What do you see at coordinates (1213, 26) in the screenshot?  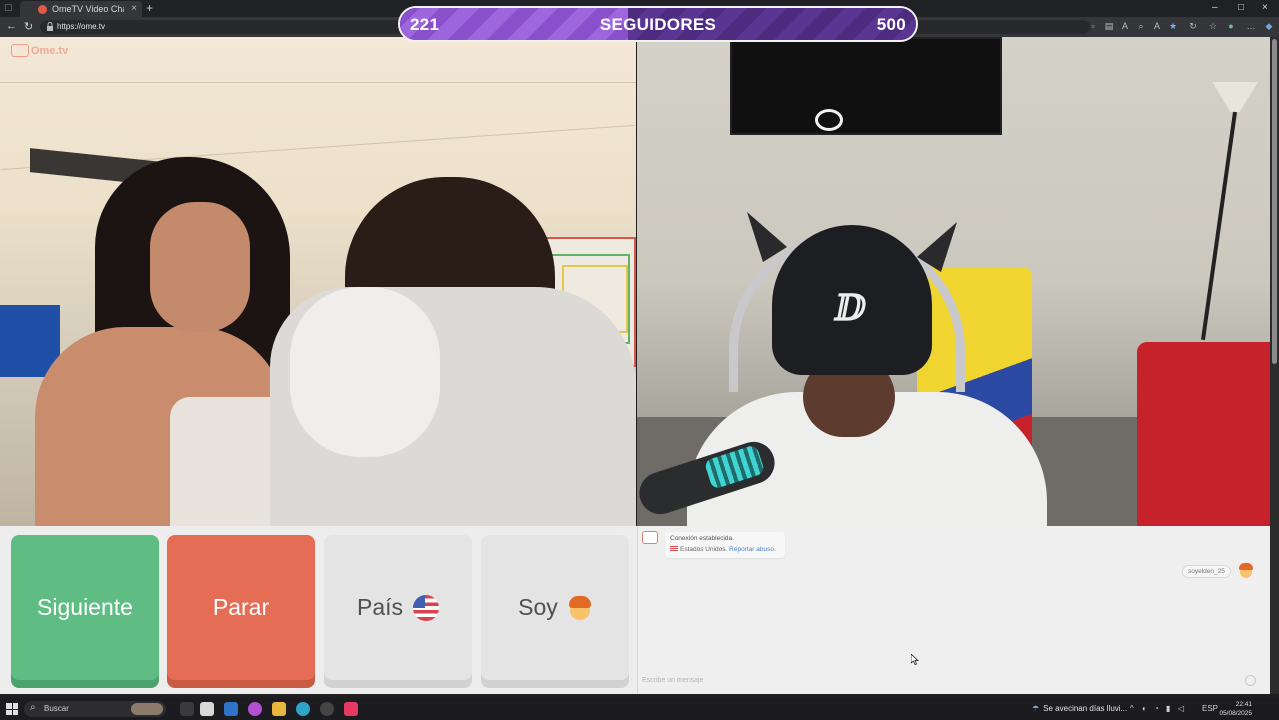 I see `favorites-icon: ☆` at bounding box center [1213, 26].